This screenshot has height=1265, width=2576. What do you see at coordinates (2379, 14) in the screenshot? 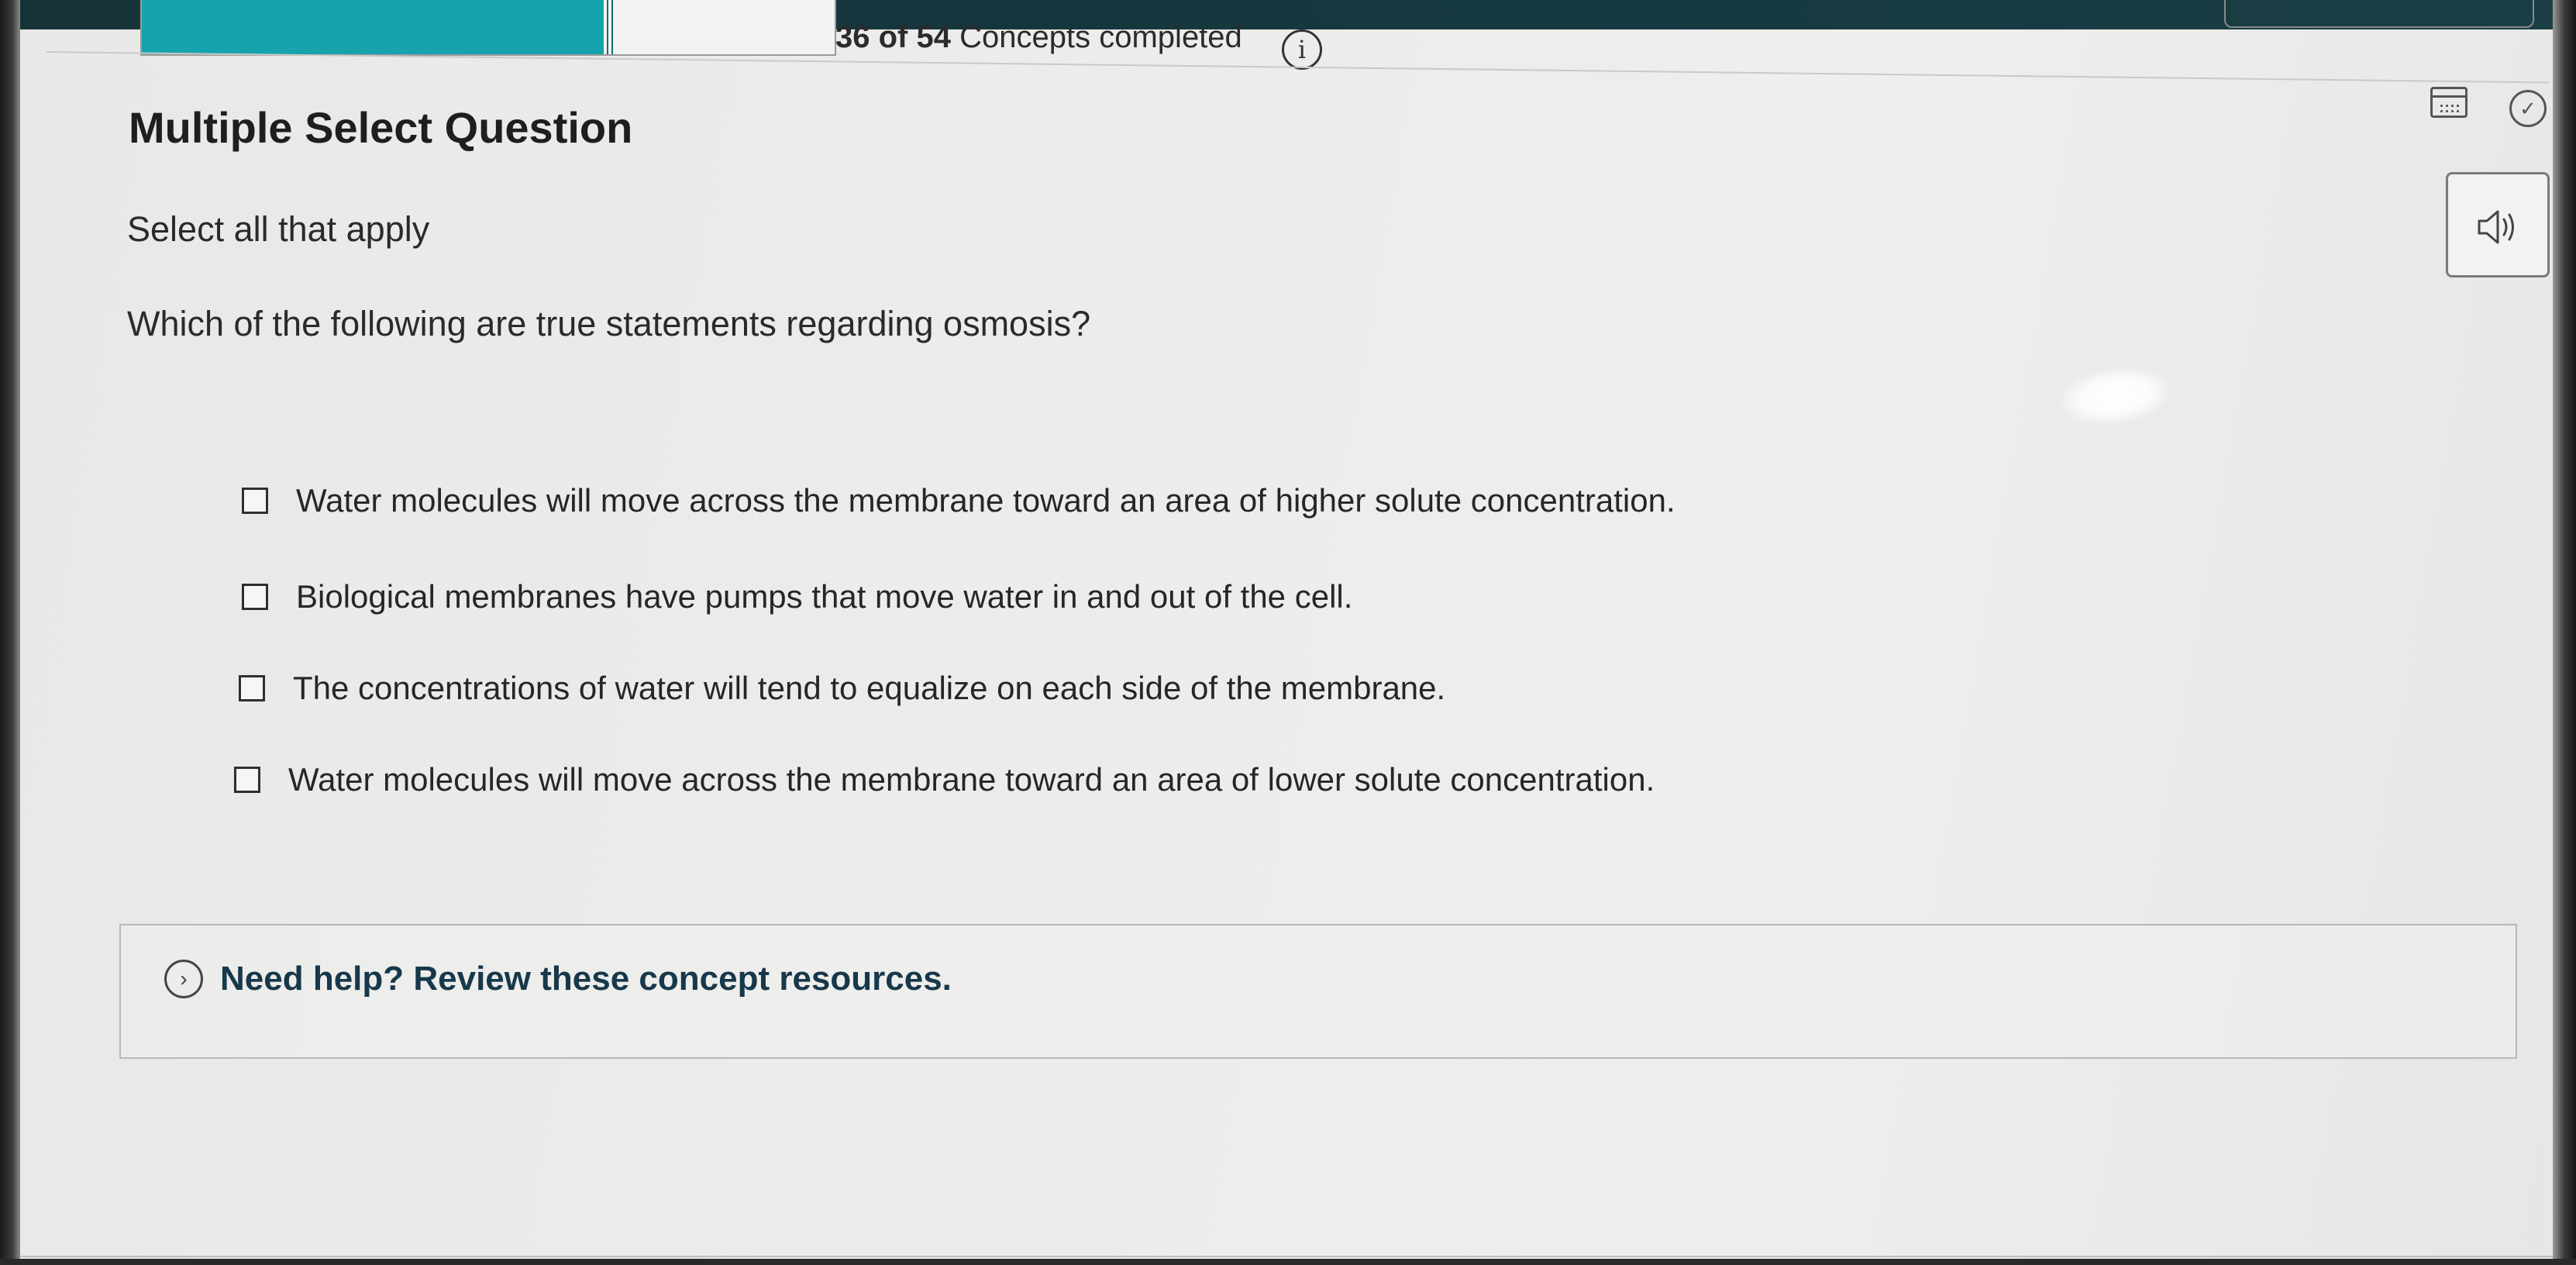
I see `top-right-control` at bounding box center [2379, 14].